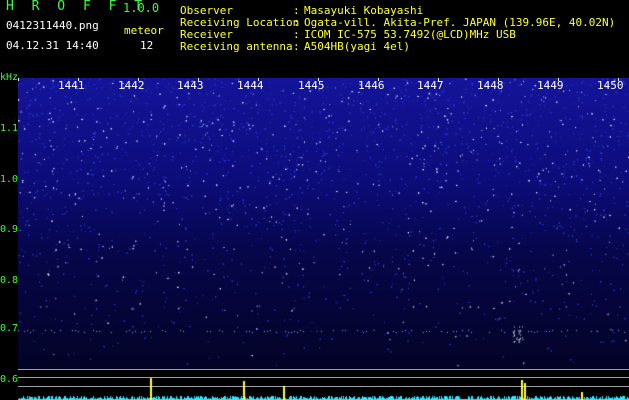  I want to click on minute-label: 1450, so click(610, 85).